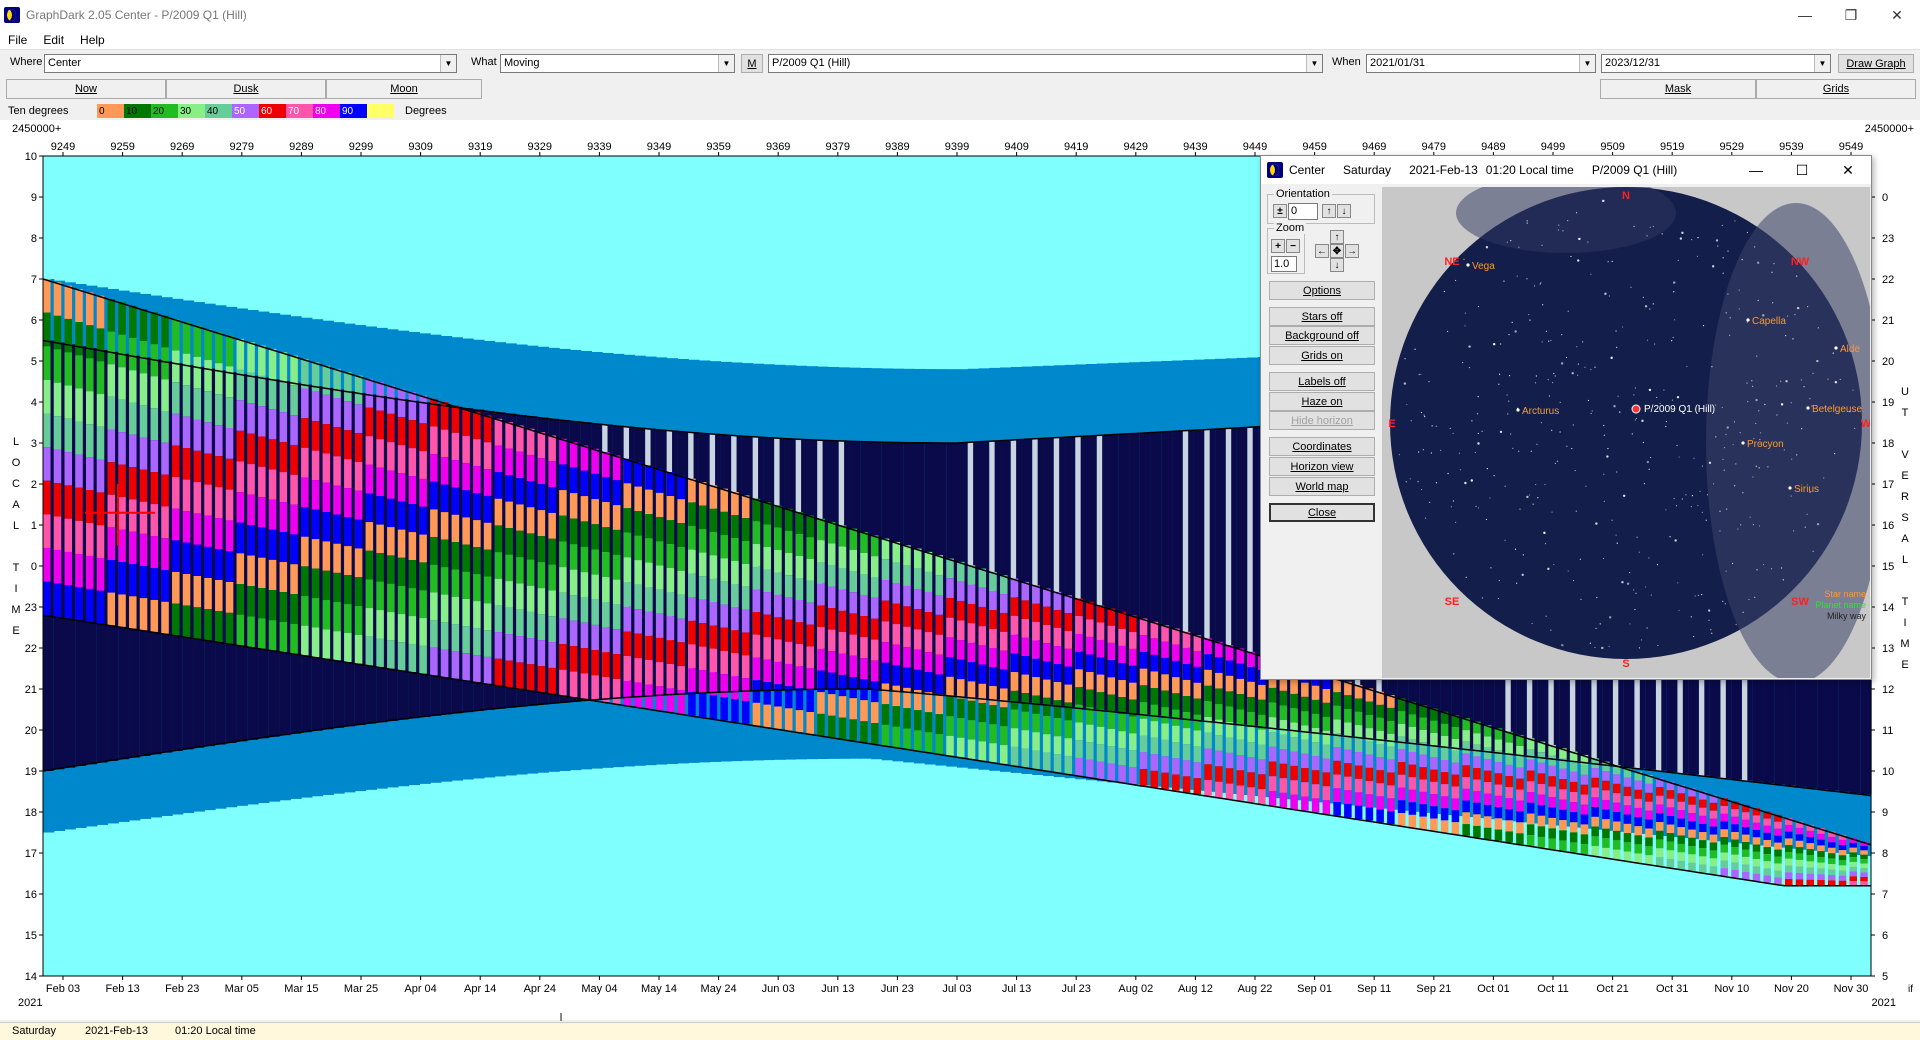 The width and height of the screenshot is (1920, 1040). Describe the element at coordinates (1322, 290) in the screenshot. I see `options-button: Options` at that location.